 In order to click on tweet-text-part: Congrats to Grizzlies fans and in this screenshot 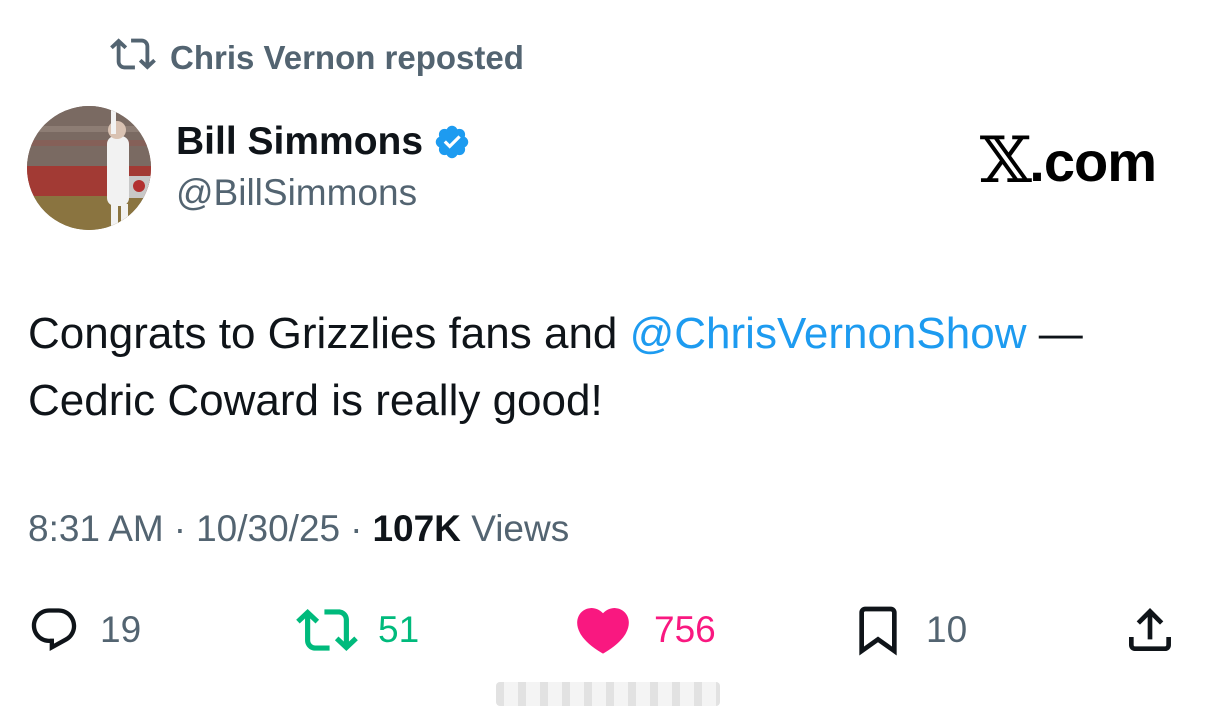, I will do `click(329, 333)`.